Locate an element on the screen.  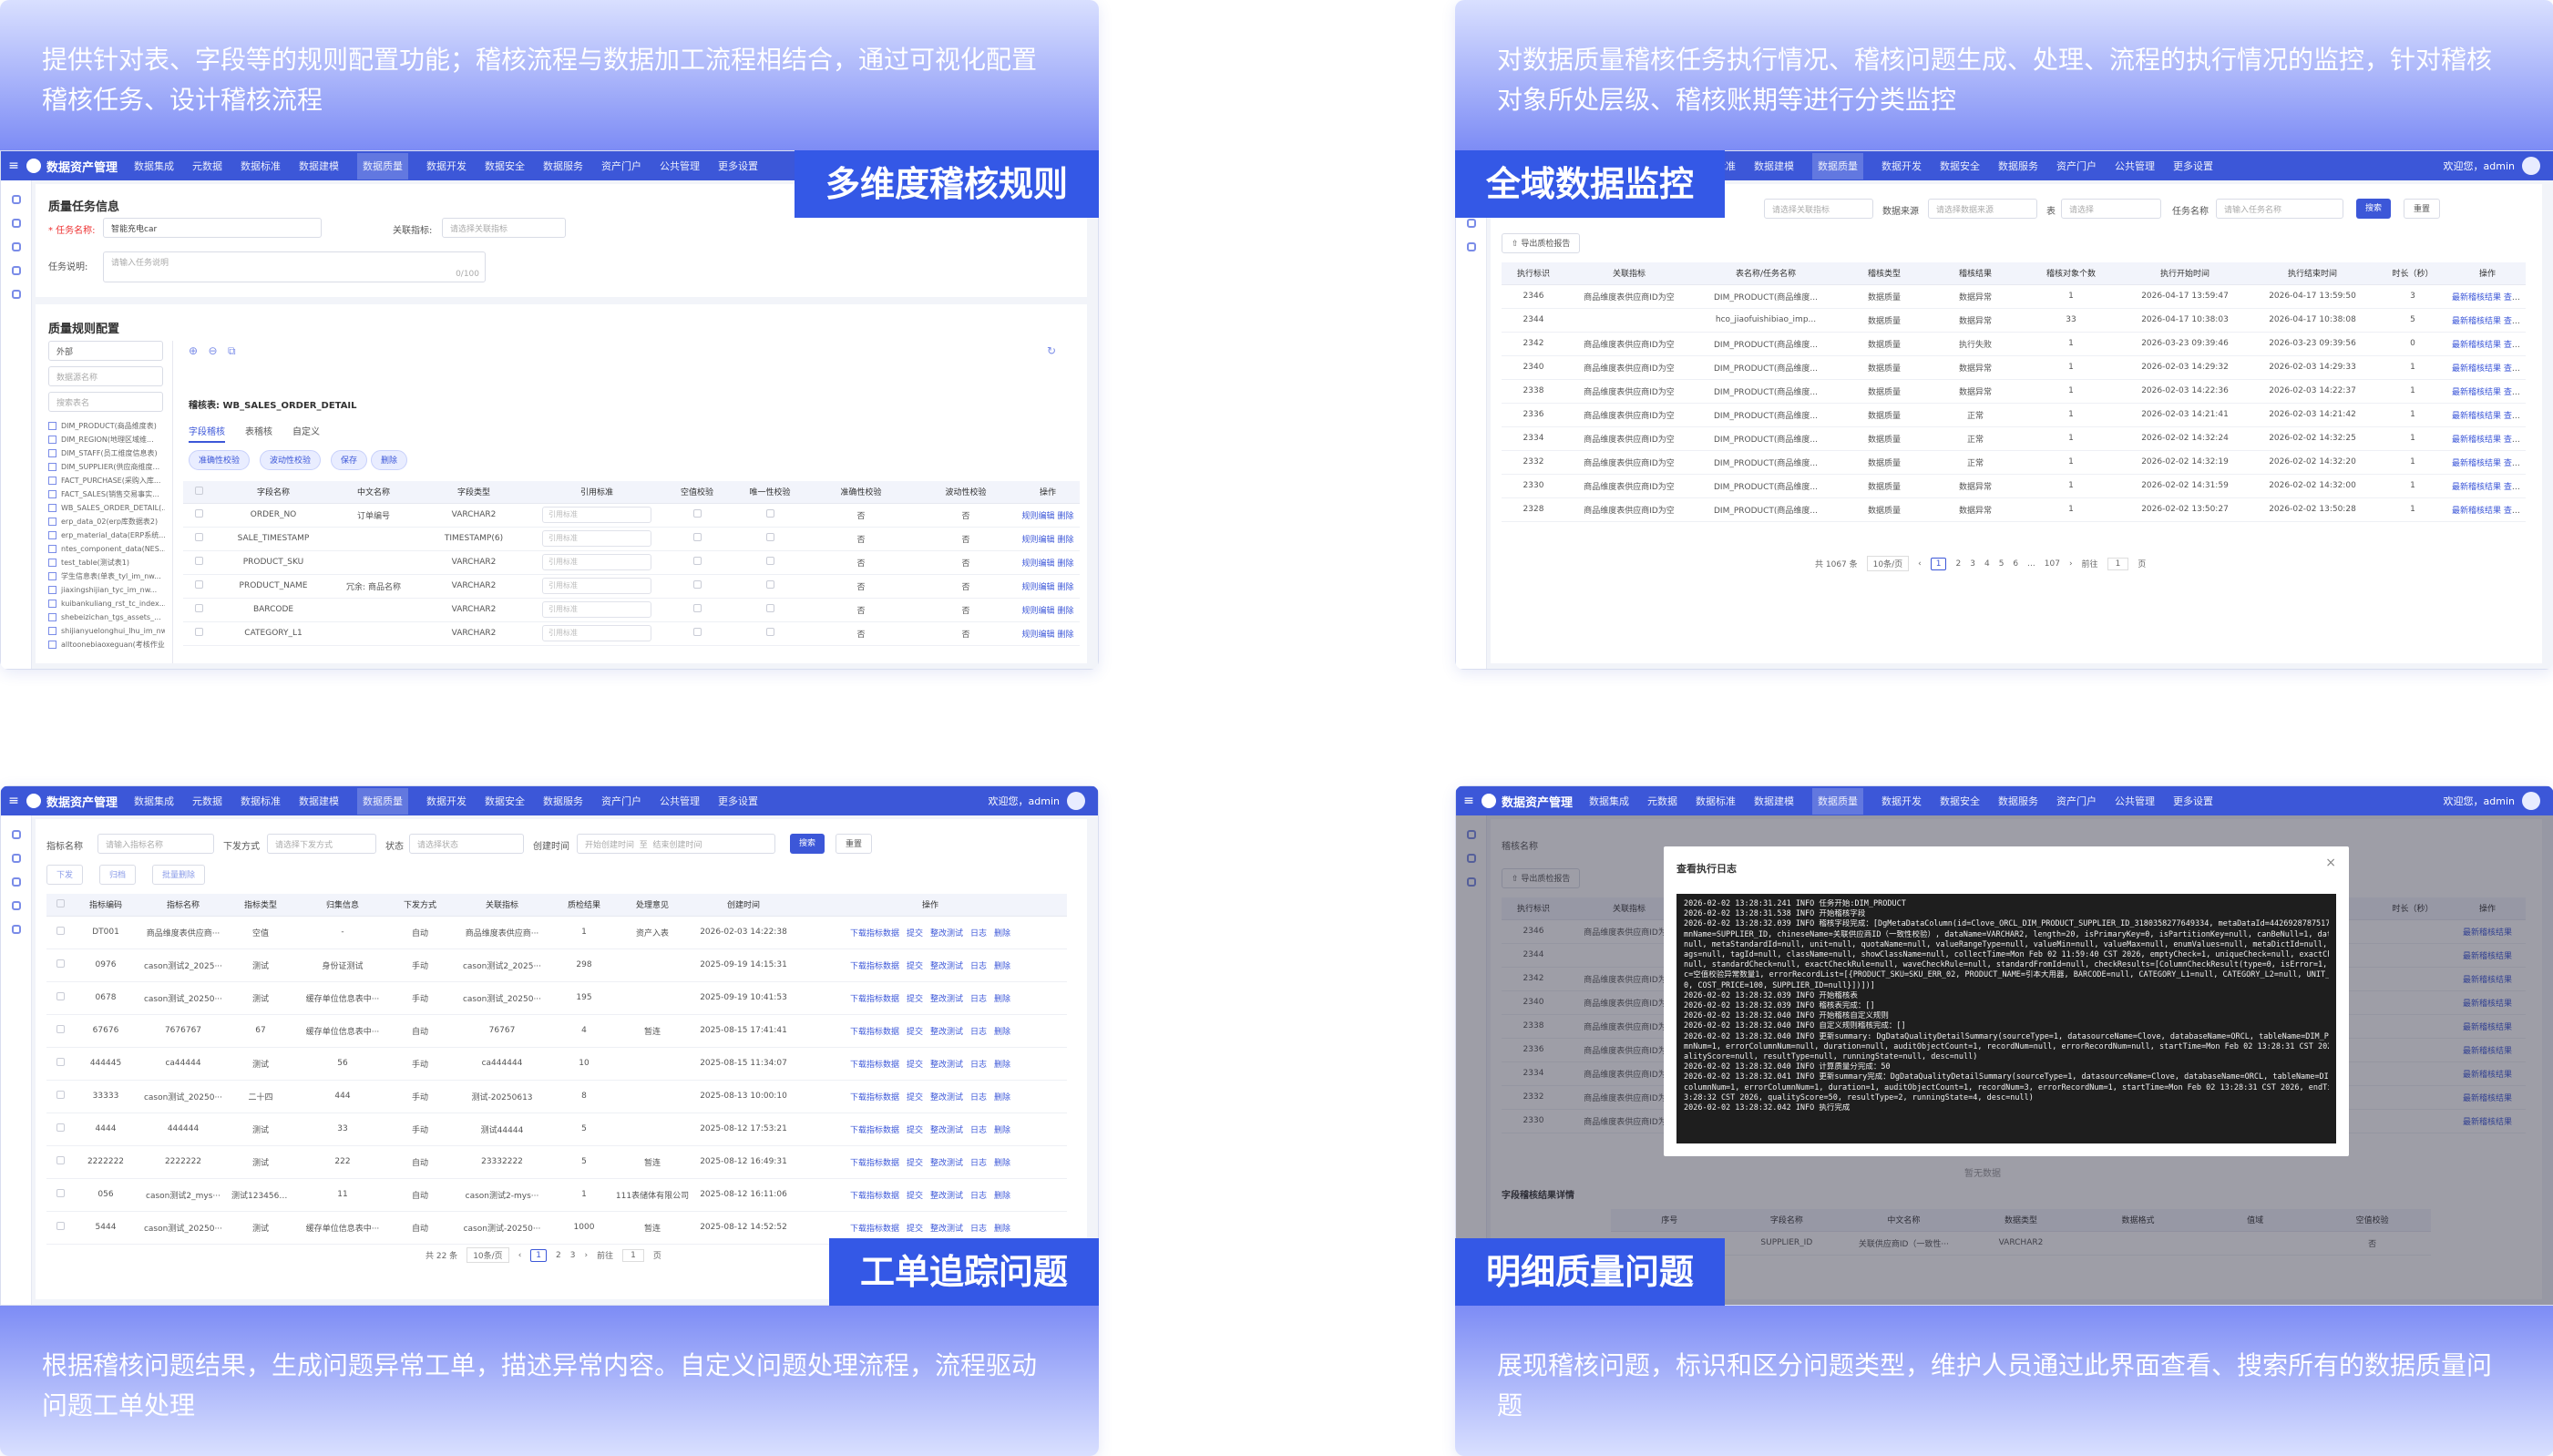
related-metric-select: 请选择关联指标 is located at coordinates (504, 228).